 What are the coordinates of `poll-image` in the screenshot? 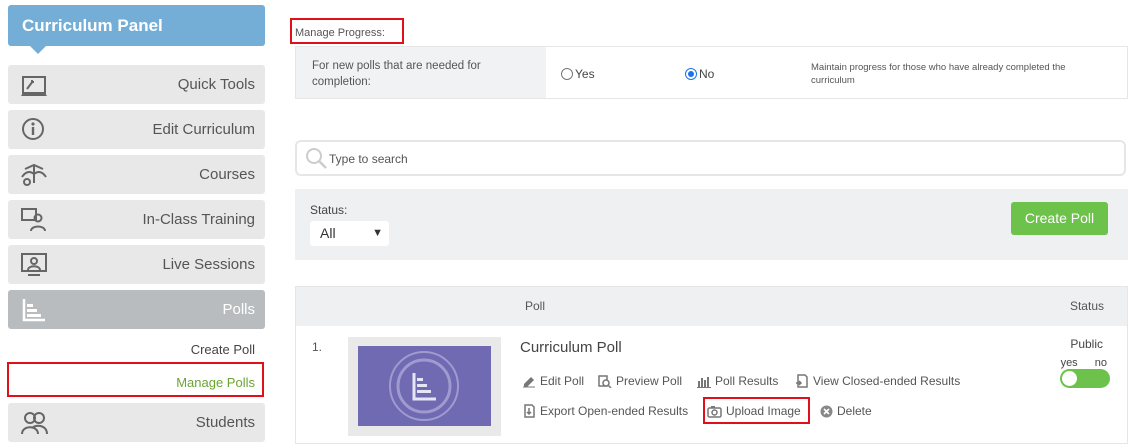 It's located at (424, 386).